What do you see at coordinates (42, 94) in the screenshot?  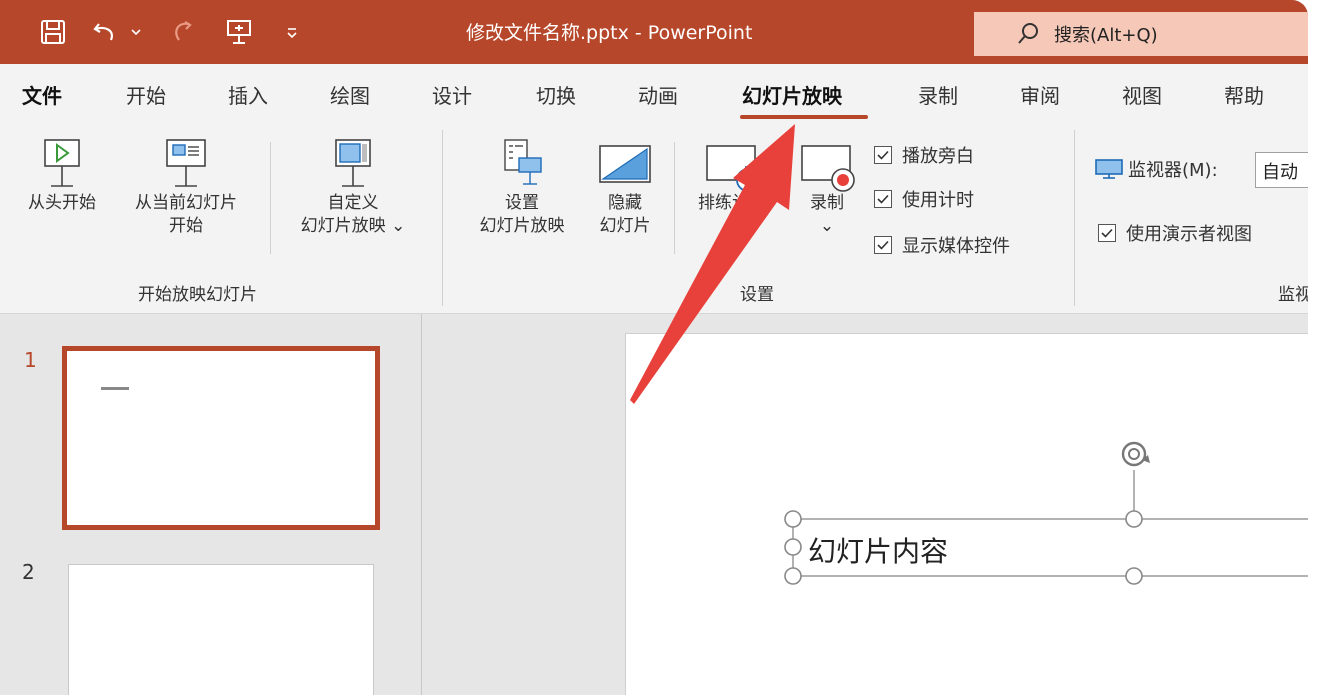 I see `tab-file: 文件` at bounding box center [42, 94].